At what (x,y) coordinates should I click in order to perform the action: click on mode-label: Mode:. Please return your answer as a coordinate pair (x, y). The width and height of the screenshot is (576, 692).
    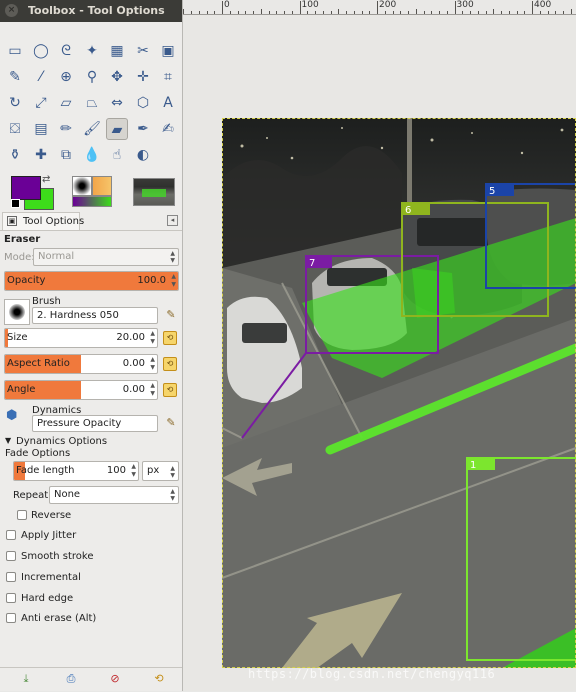
    Looking at the image, I should click on (19, 257).